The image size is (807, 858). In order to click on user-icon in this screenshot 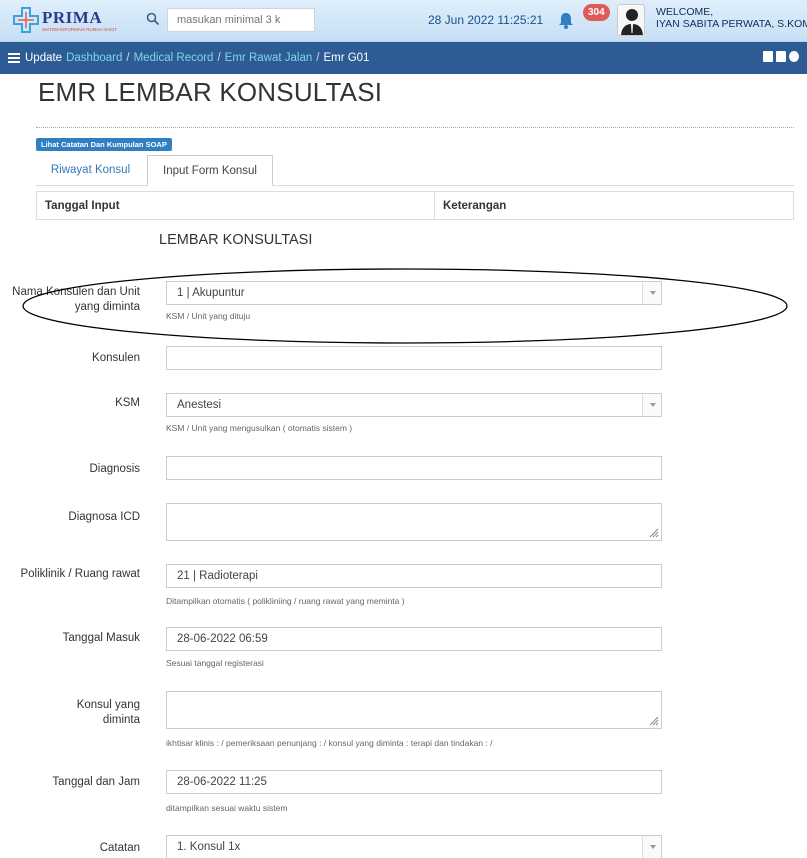, I will do `click(632, 22)`.